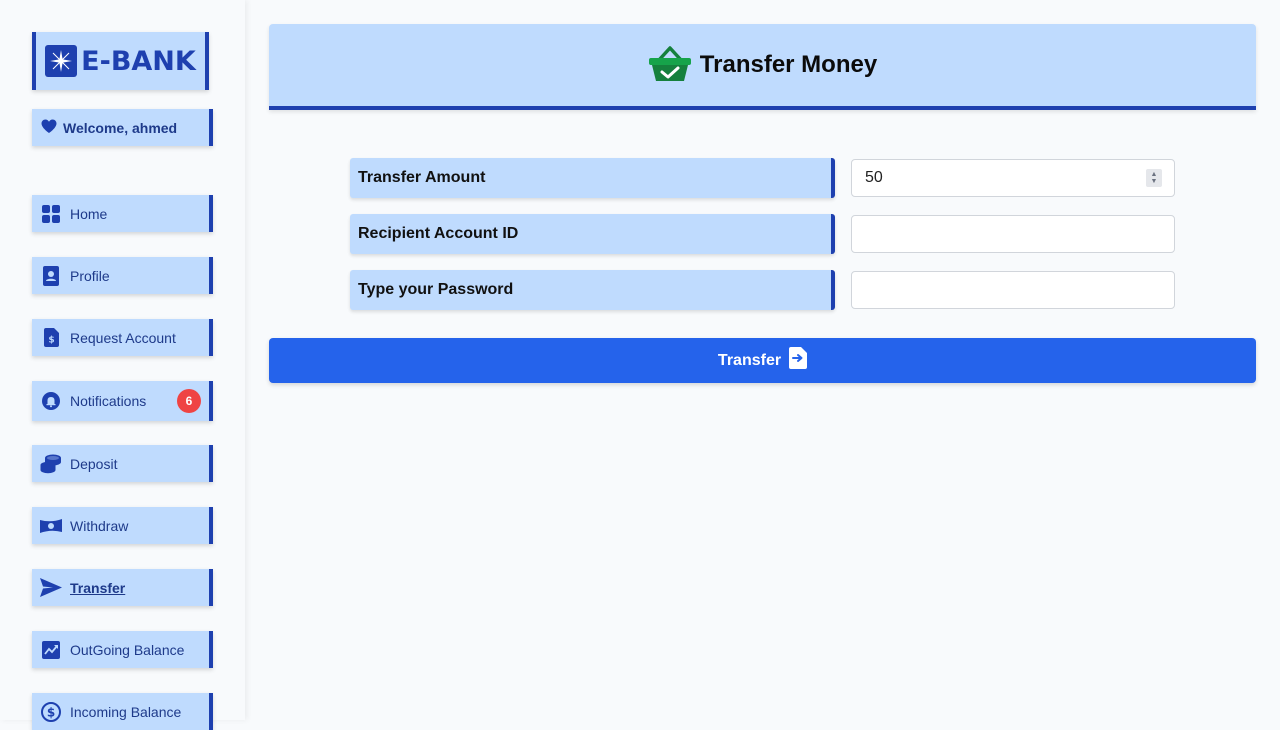 This screenshot has height=730, width=1280. I want to click on sidebar-item-incoming-balance: $ Incoming Balance, so click(122, 711).